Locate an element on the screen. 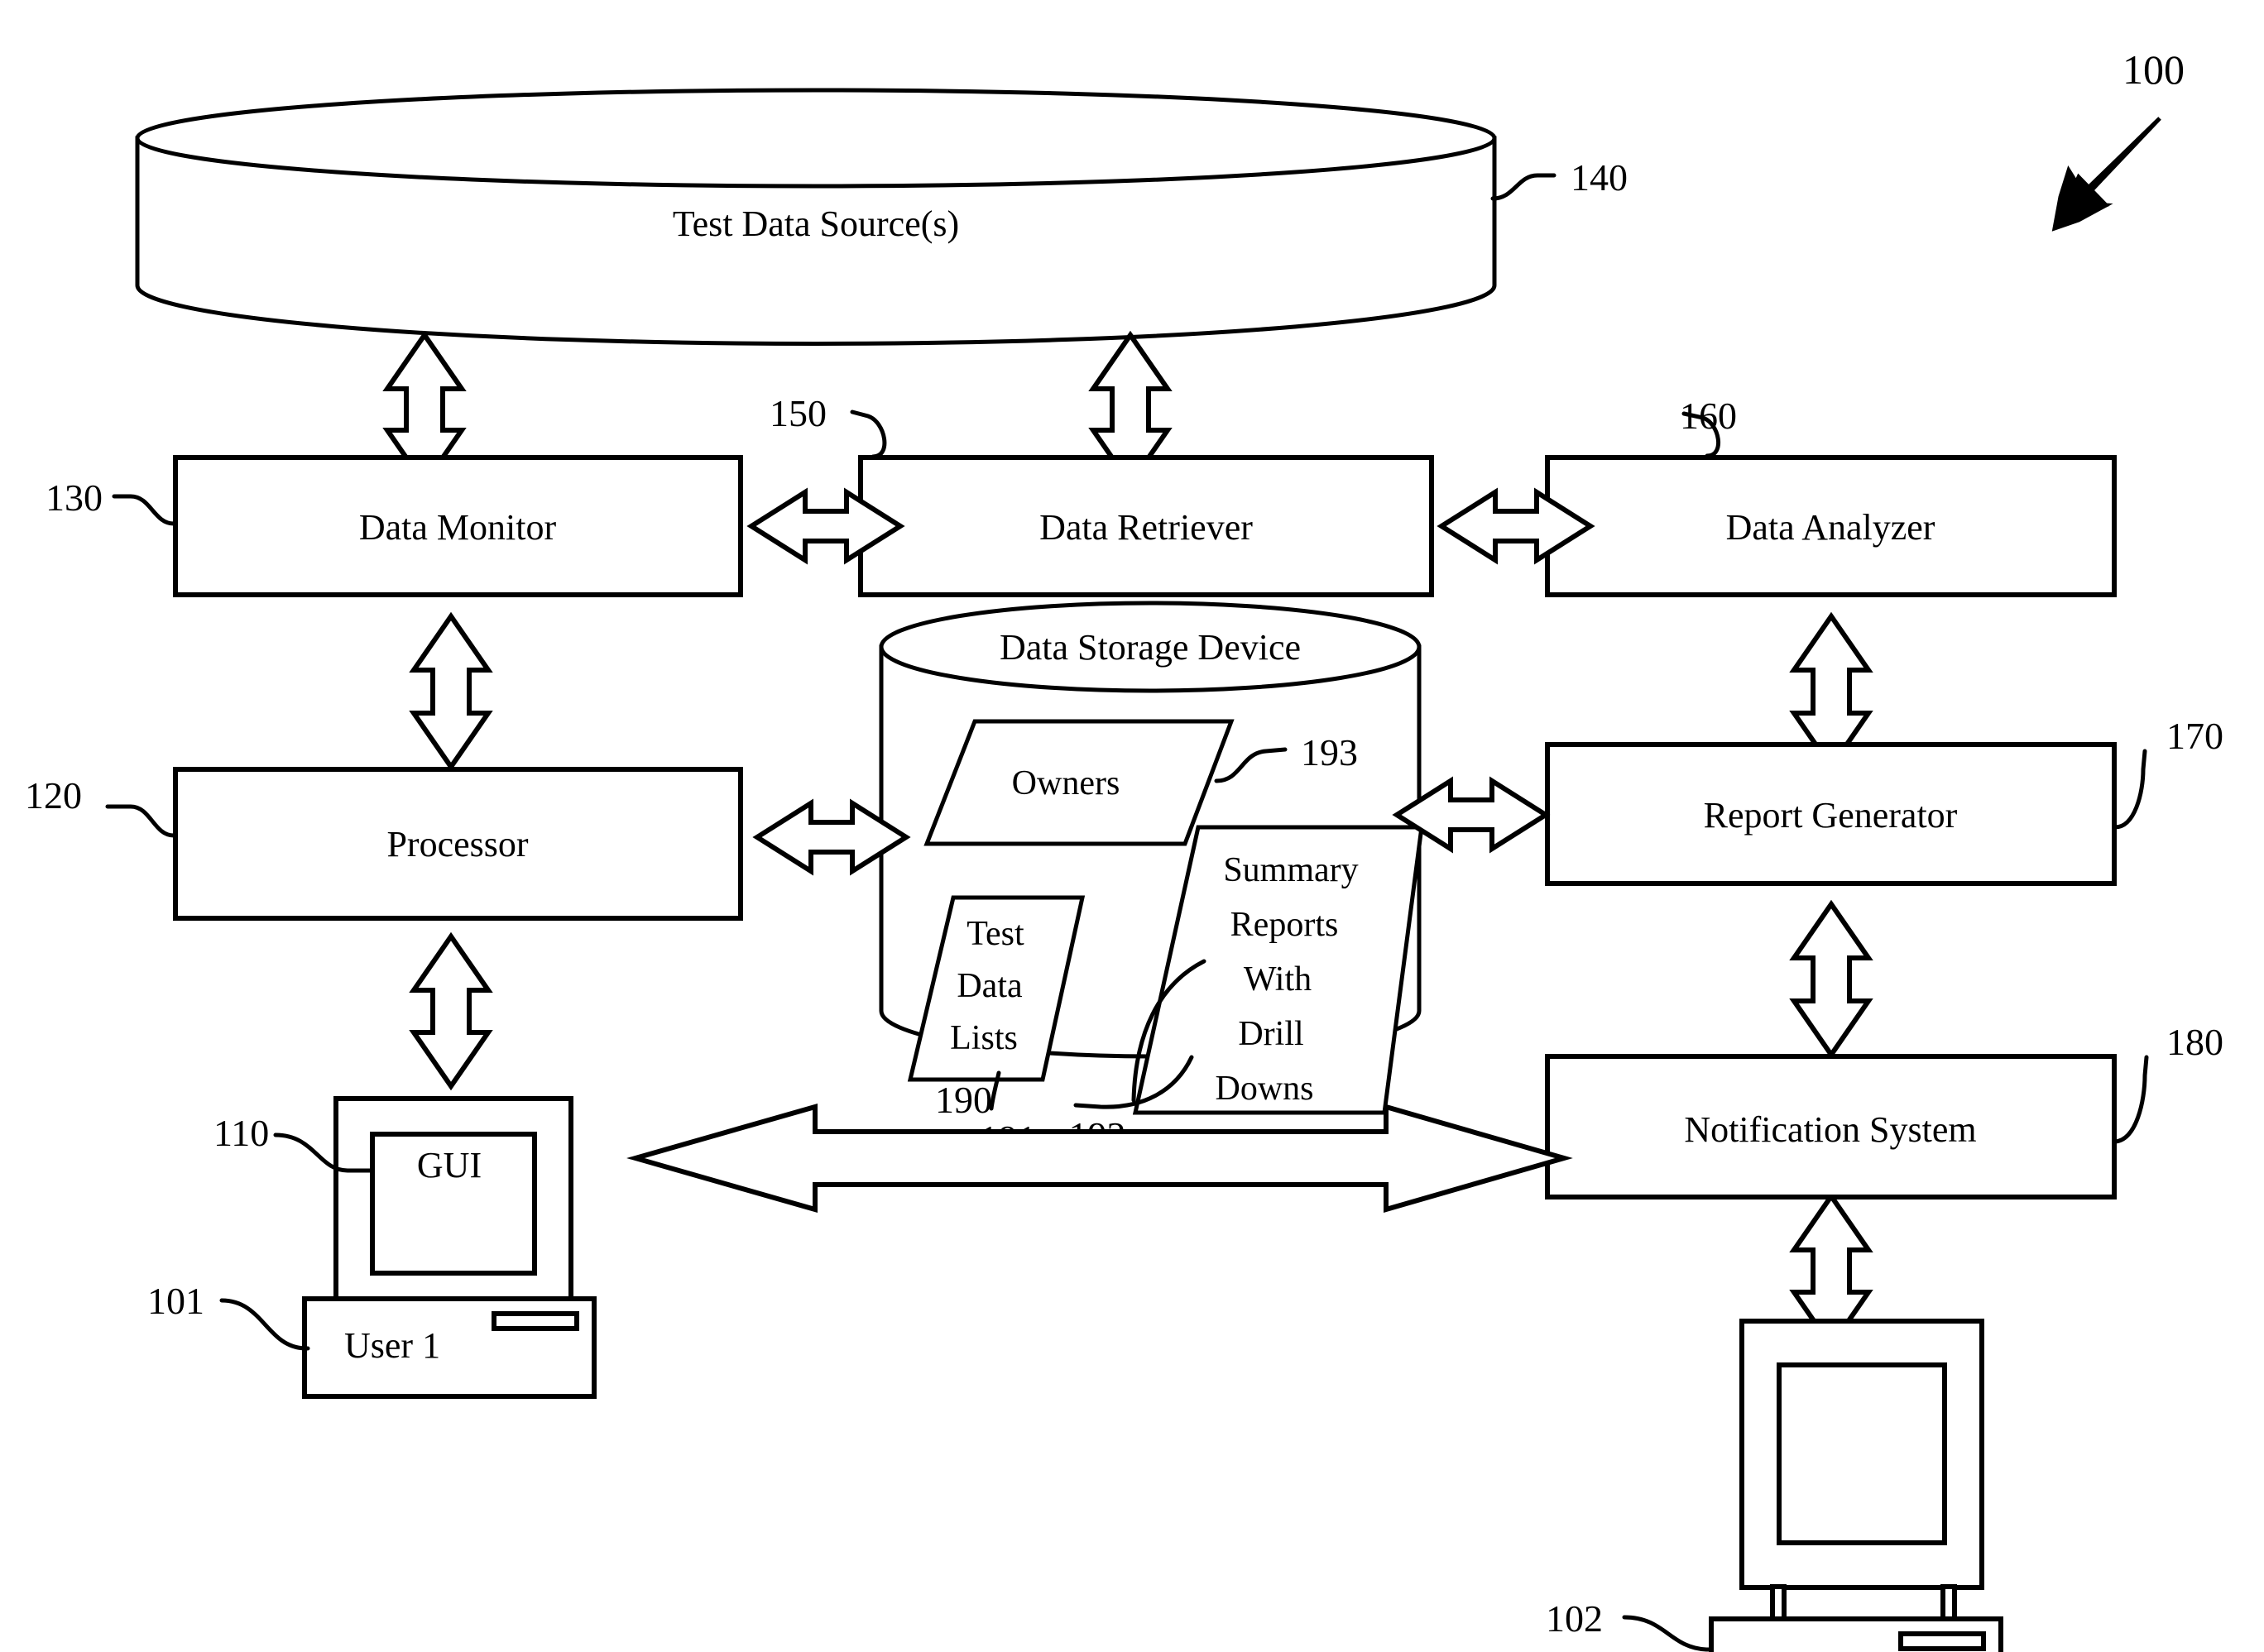  ref-180: 180 is located at coordinates (2194, 1042).